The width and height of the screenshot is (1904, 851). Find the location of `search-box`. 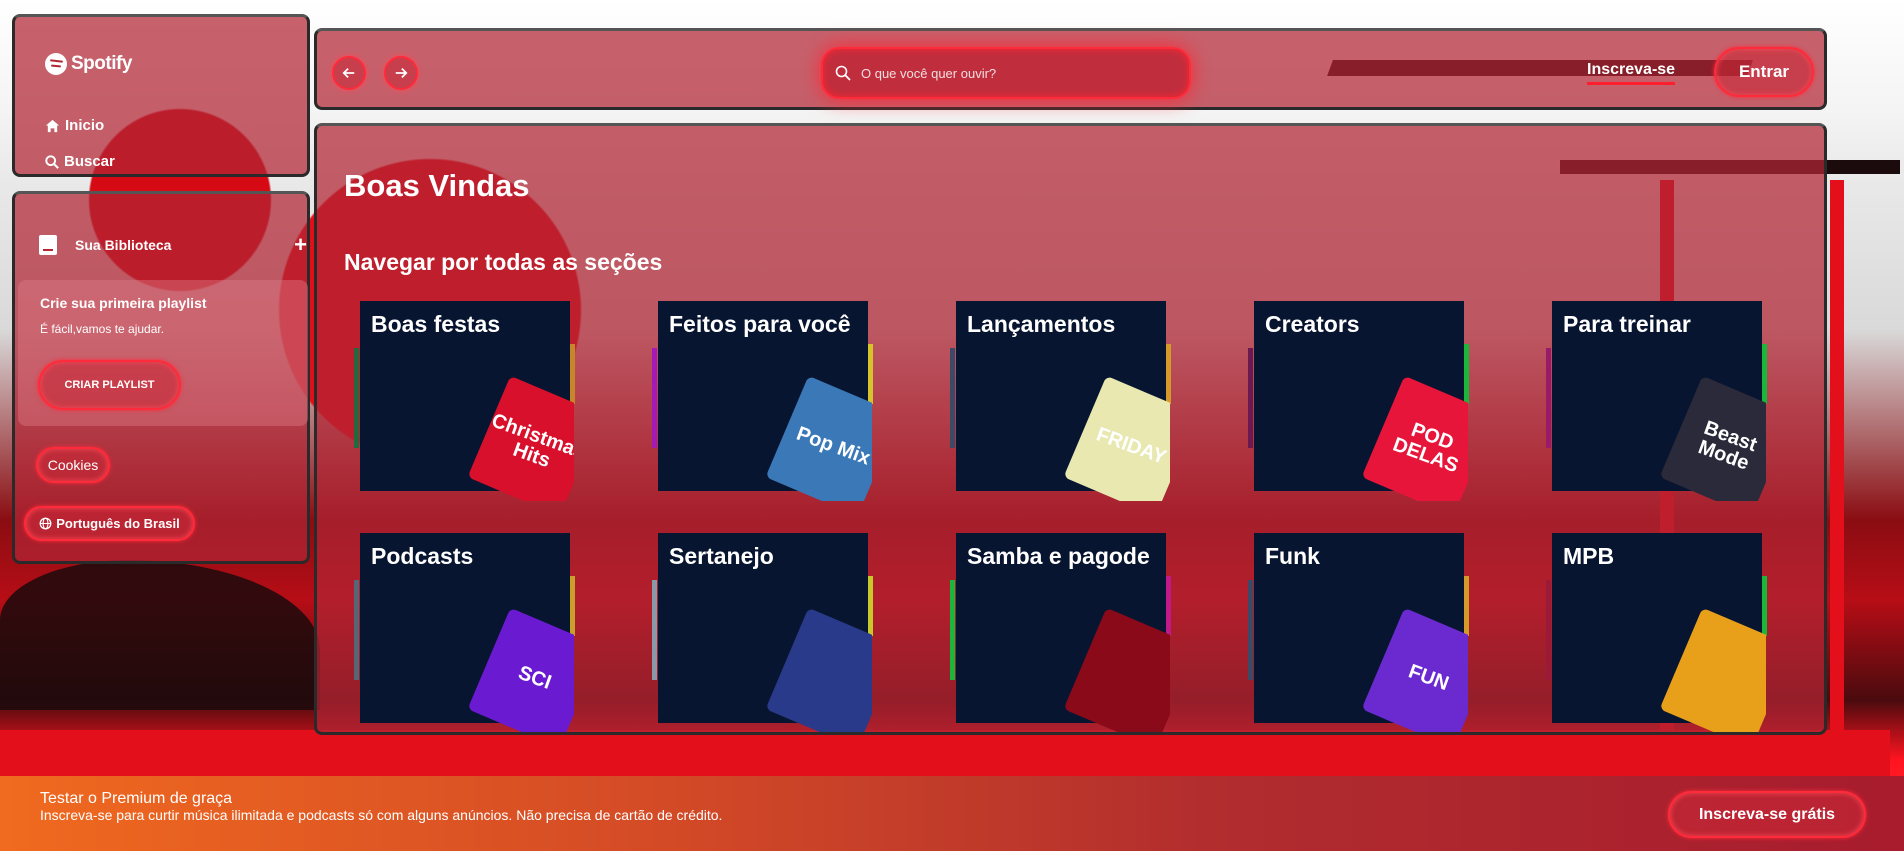

search-box is located at coordinates (1006, 73).